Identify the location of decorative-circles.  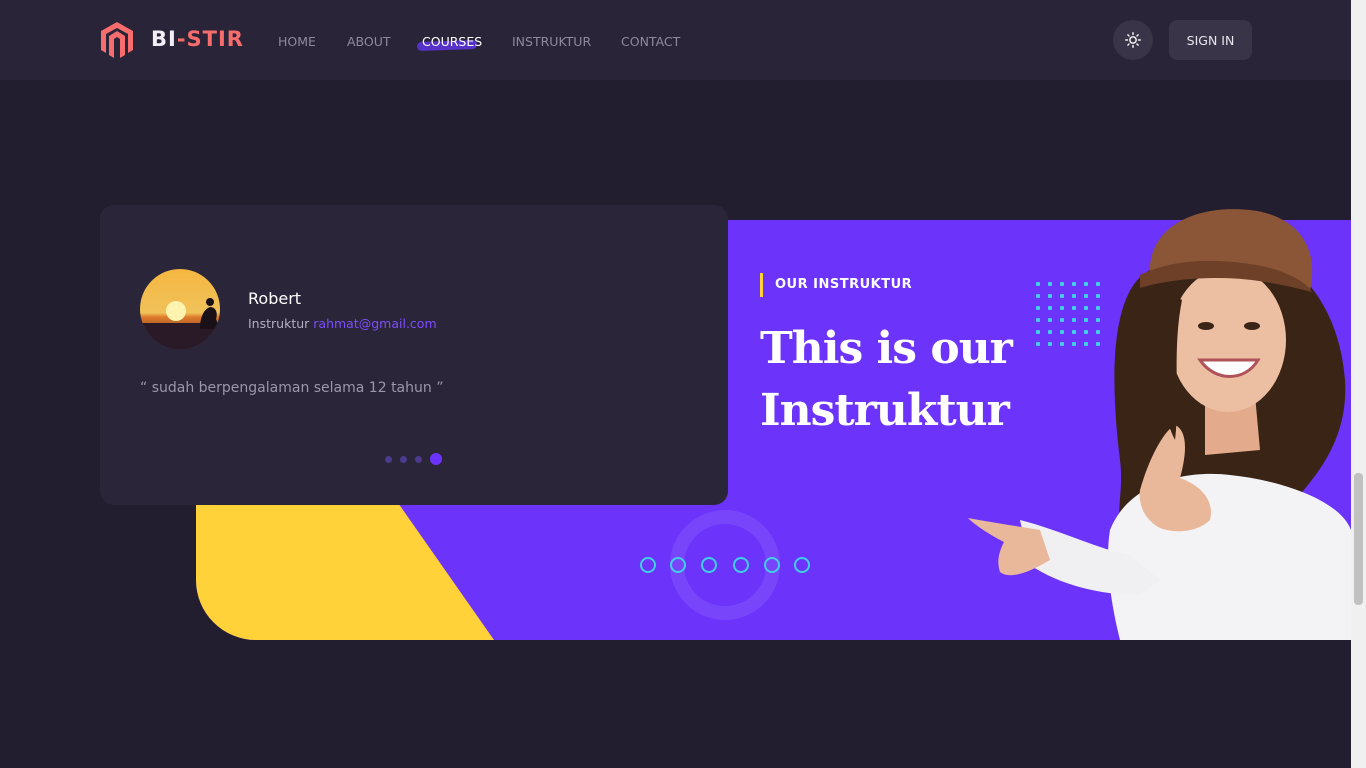
(730, 565).